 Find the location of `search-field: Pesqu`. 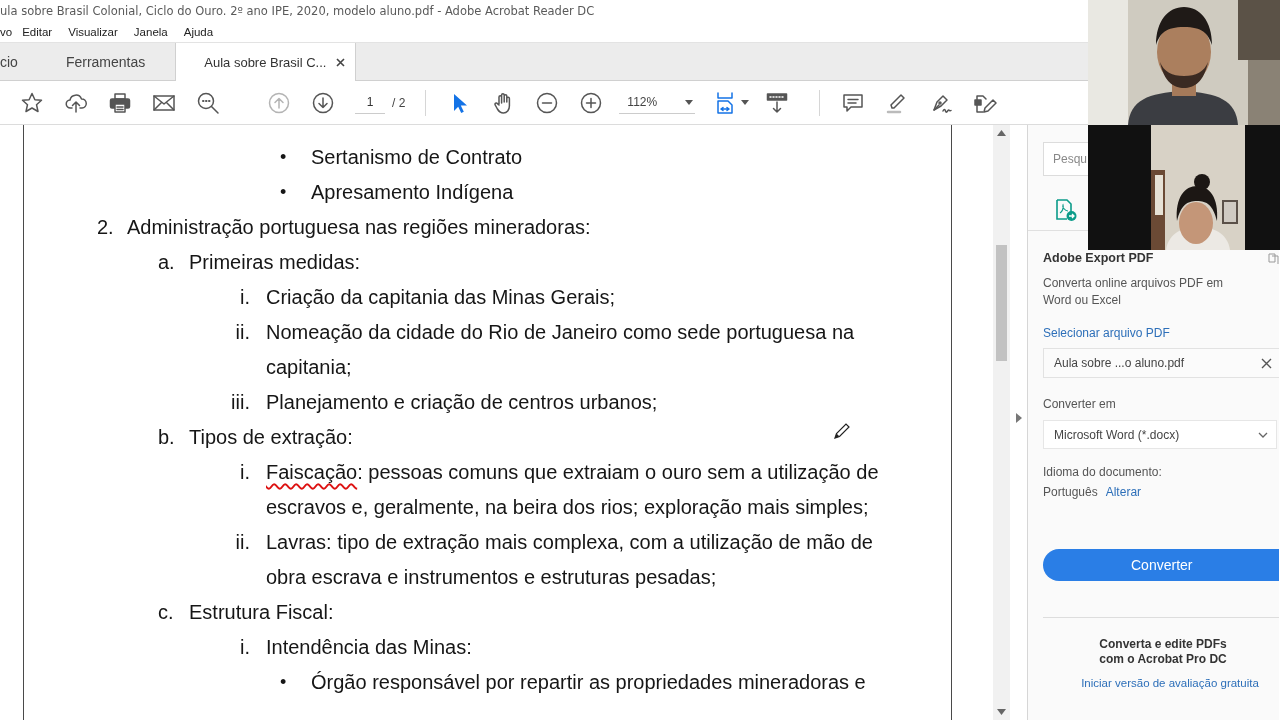

search-field: Pesqu is located at coordinates (1065, 159).